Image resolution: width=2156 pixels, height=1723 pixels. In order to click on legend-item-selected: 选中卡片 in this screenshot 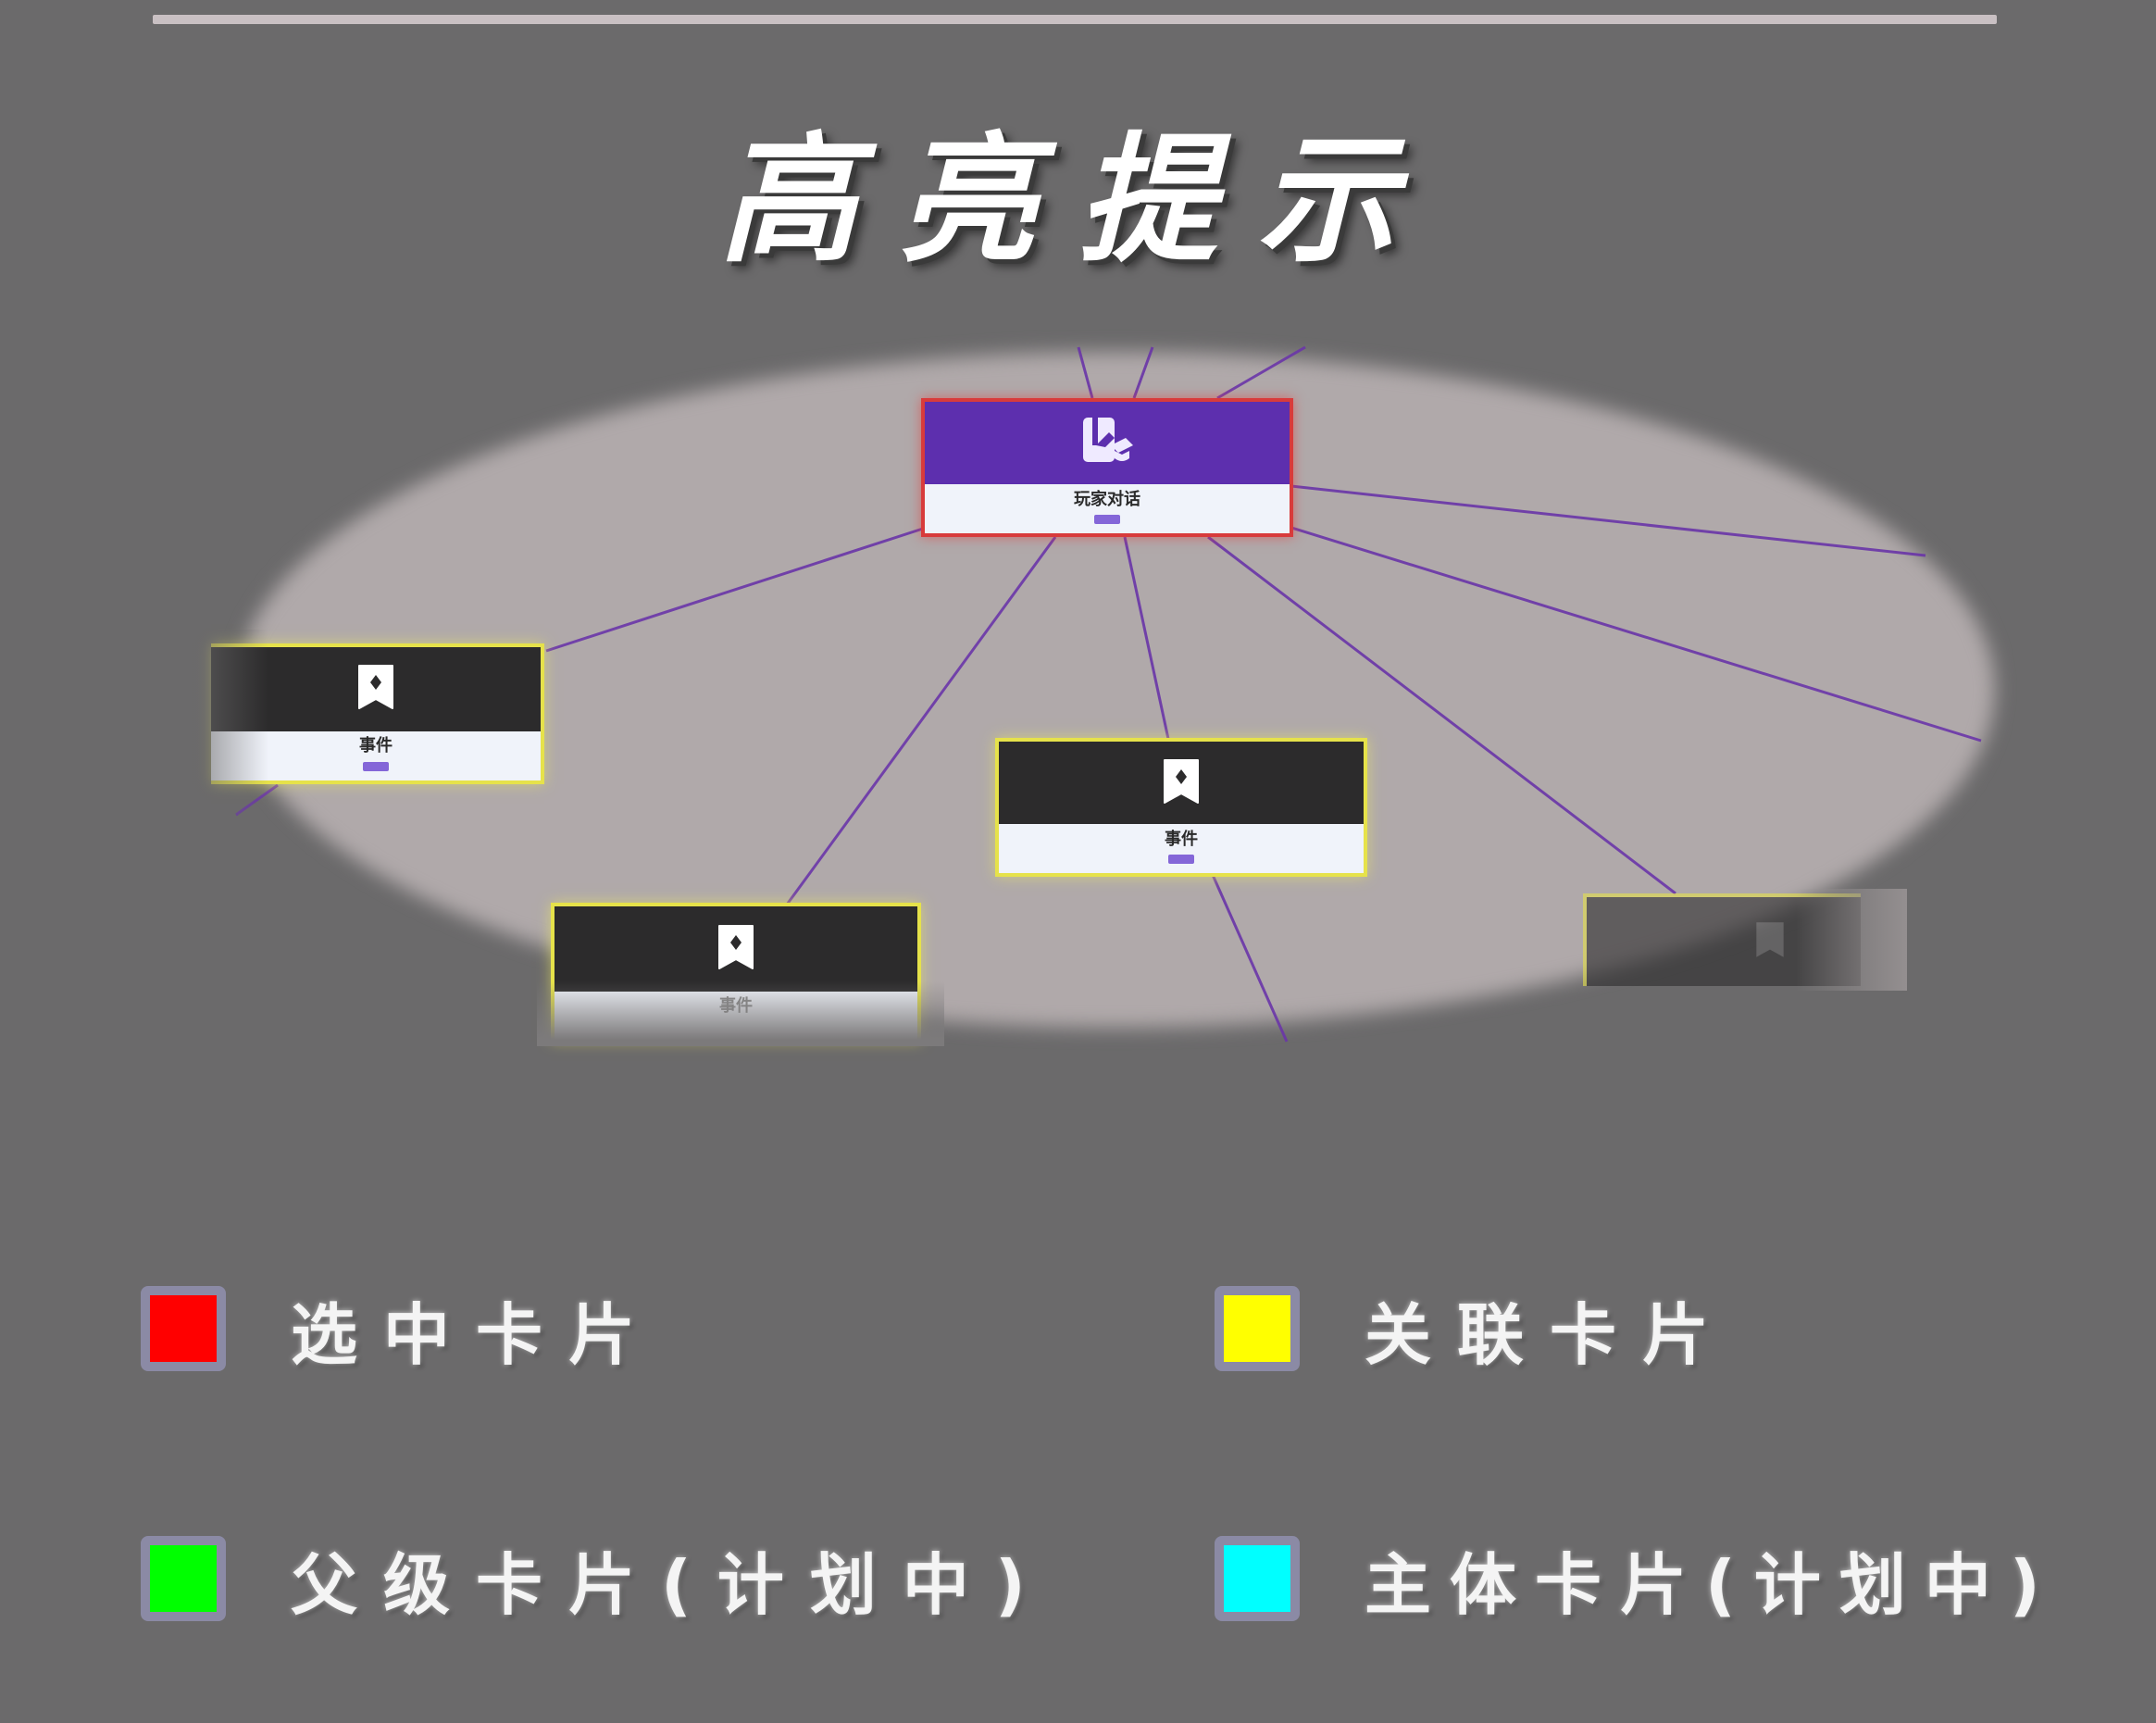, I will do `click(401, 1329)`.